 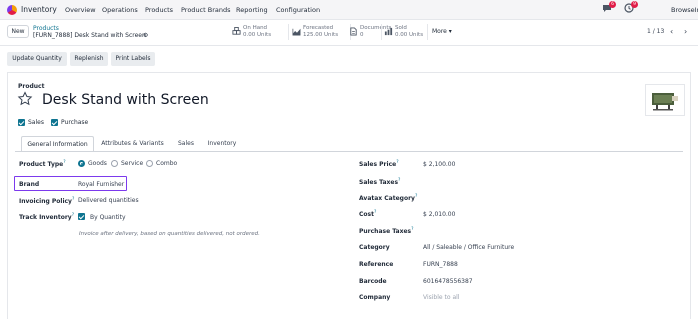 What do you see at coordinates (252, 10) in the screenshot?
I see `menu-reporting: Reporting` at bounding box center [252, 10].